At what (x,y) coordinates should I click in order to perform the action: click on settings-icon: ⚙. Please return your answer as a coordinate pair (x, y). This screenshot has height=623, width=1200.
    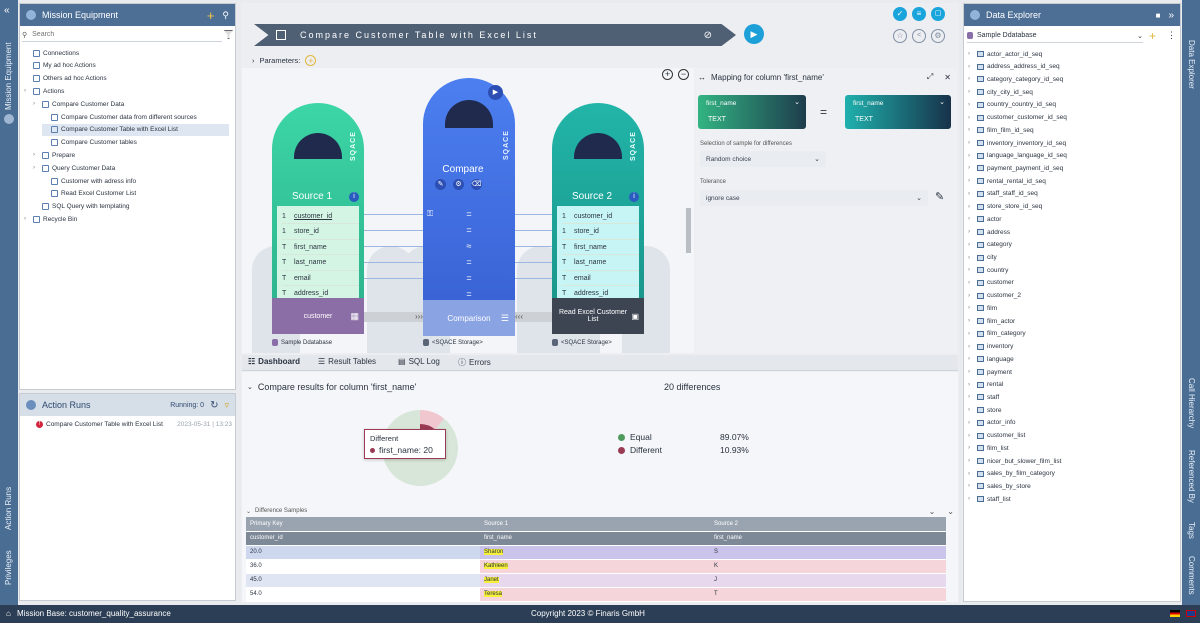
    Looking at the image, I should click on (938, 36).